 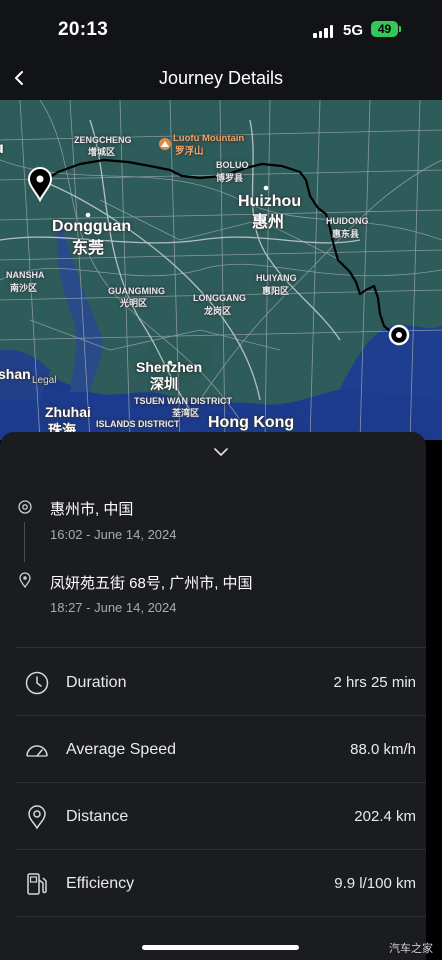 What do you see at coordinates (37, 884) in the screenshot?
I see `fuel-pump-icon` at bounding box center [37, 884].